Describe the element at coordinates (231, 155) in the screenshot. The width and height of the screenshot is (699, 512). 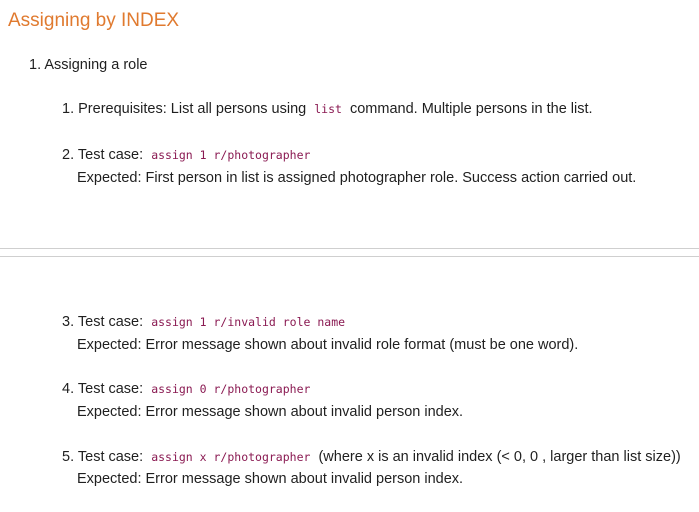
I see `inline-code: assign 1 r/photographer` at that location.